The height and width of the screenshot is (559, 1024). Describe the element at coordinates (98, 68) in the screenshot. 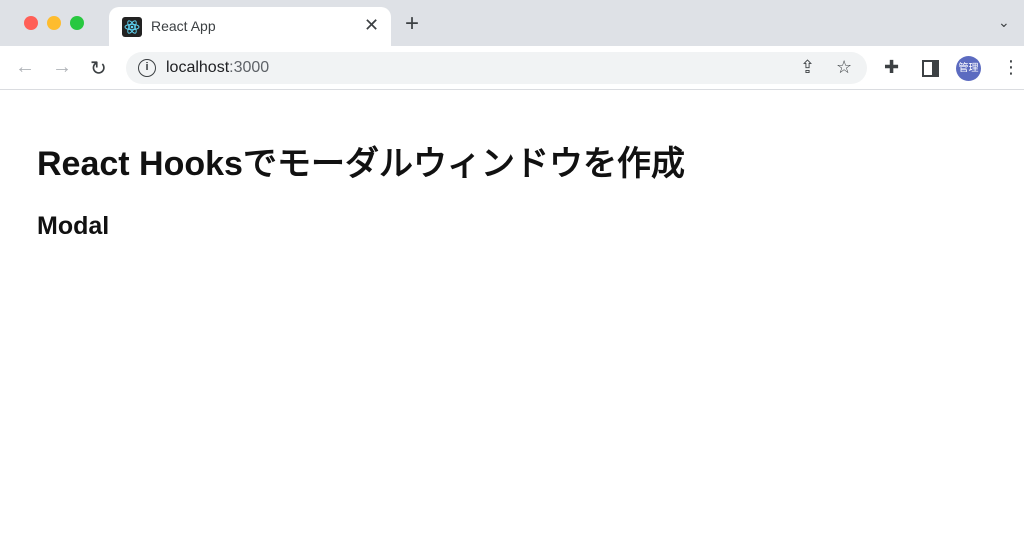

I see `reload-icon: ↻` at that location.